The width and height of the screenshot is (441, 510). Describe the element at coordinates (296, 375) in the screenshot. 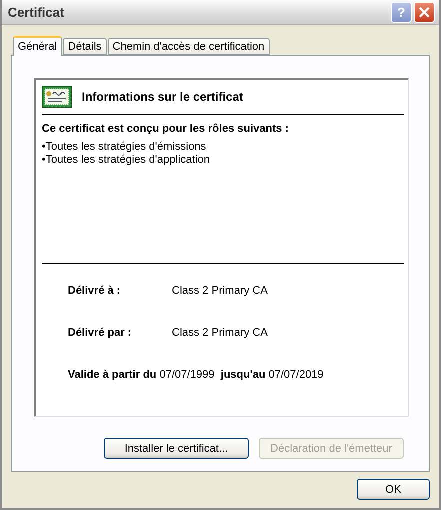

I see `field-value: 07/07/2019` at that location.